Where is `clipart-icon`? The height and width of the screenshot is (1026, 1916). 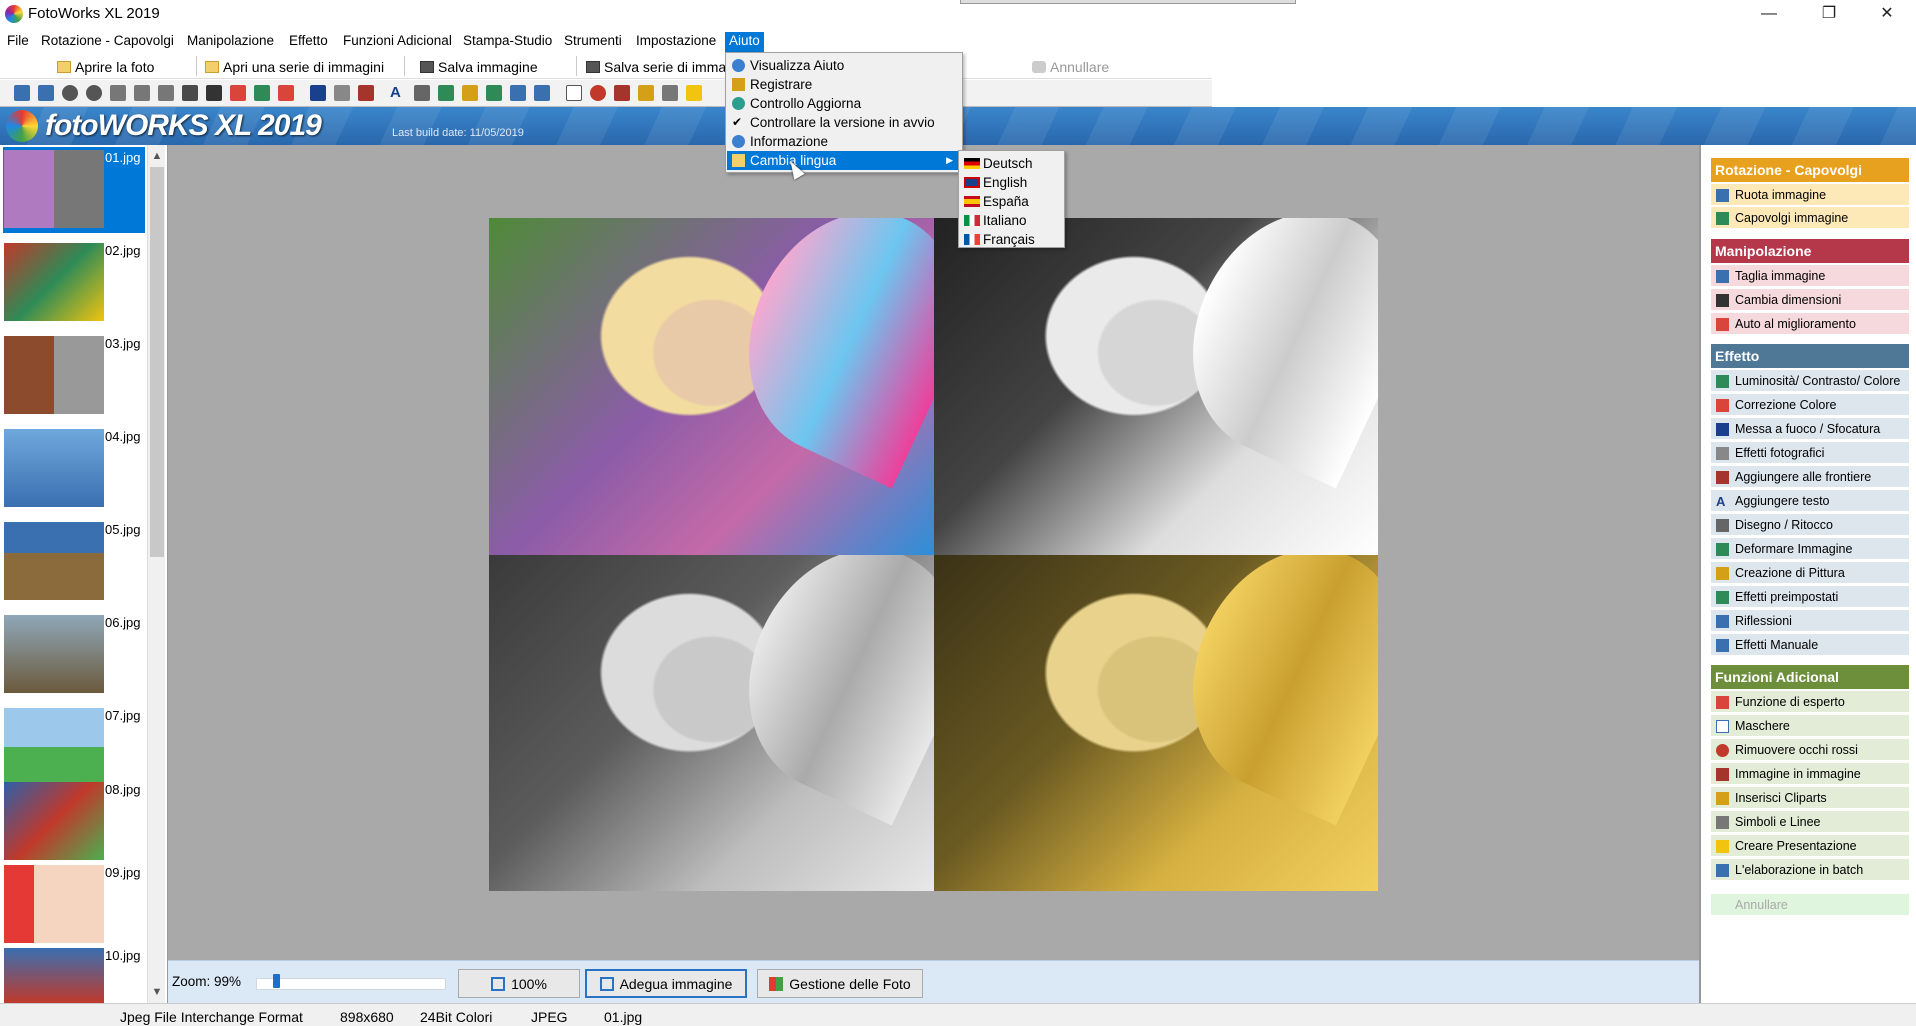 clipart-icon is located at coordinates (646, 93).